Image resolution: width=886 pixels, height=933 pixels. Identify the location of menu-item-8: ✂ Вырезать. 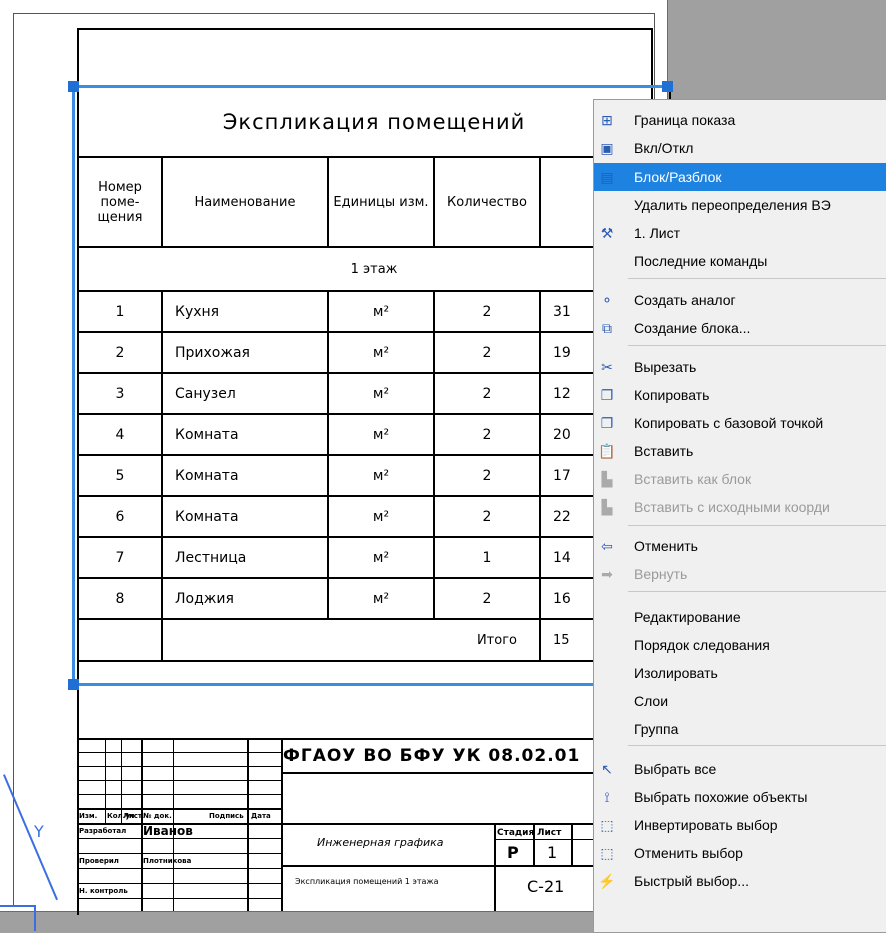
(740, 367).